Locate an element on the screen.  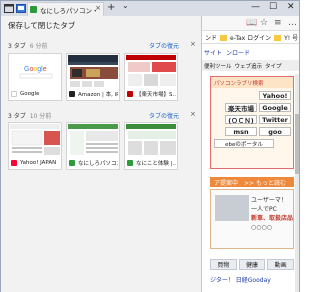
nanishiro-favicon-icon is located at coordinates (33, 9).